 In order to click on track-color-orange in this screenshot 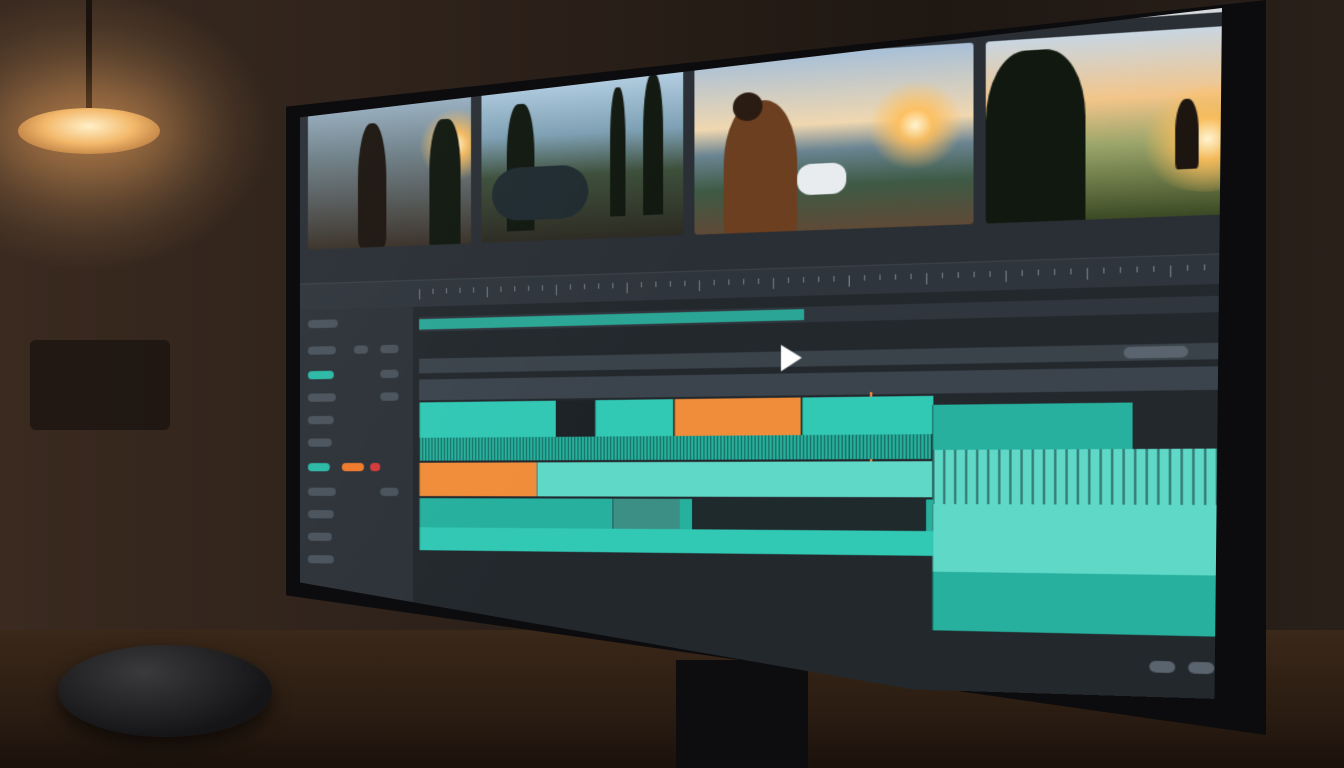, I will do `click(353, 467)`.